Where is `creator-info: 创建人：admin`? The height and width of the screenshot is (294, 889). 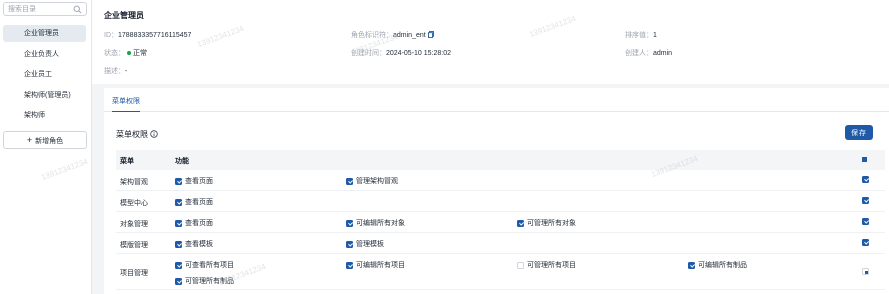 creator-info: 创建人：admin is located at coordinates (648, 53).